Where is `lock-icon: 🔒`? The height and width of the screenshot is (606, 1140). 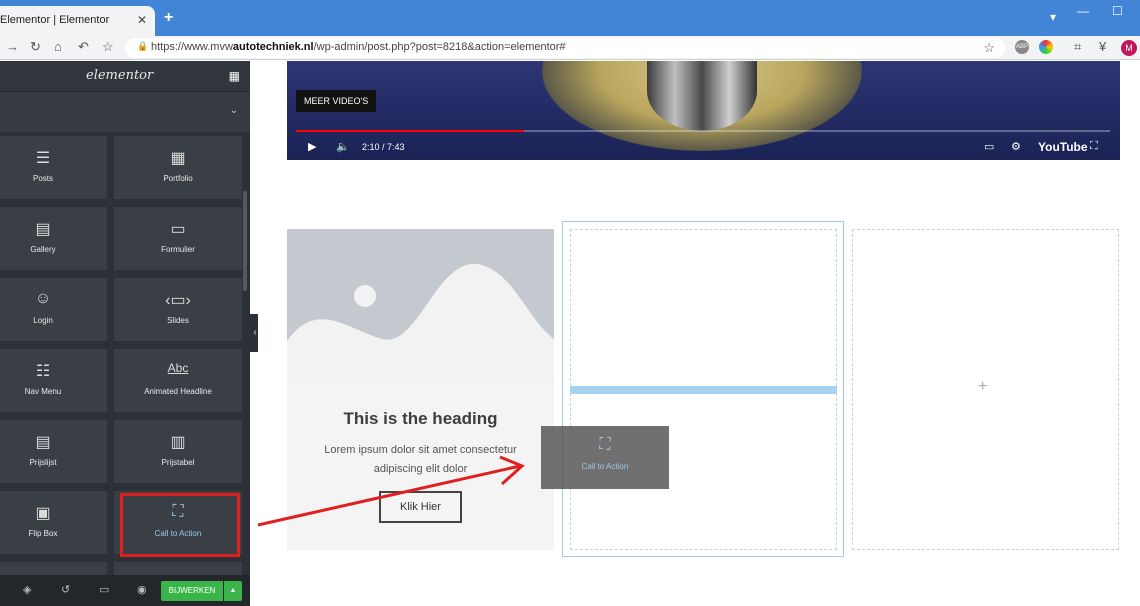 lock-icon: 🔒 is located at coordinates (143, 46).